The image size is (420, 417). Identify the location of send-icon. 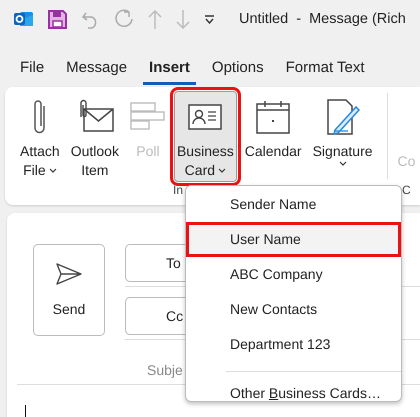
(69, 274).